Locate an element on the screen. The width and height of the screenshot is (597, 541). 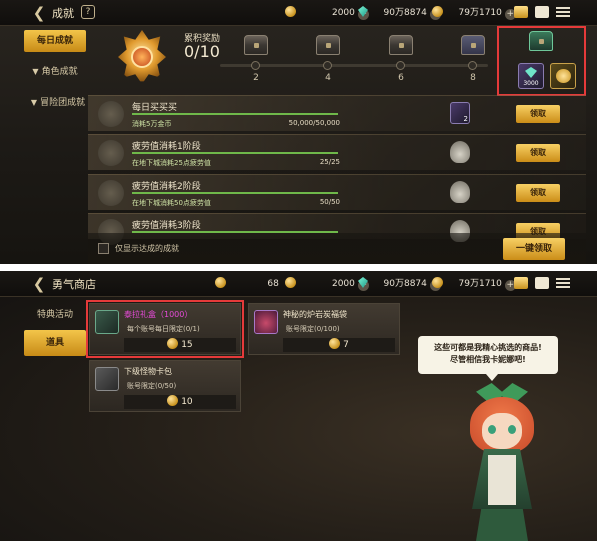
shop-coin-currency: 68 is located at coordinates (247, 284).